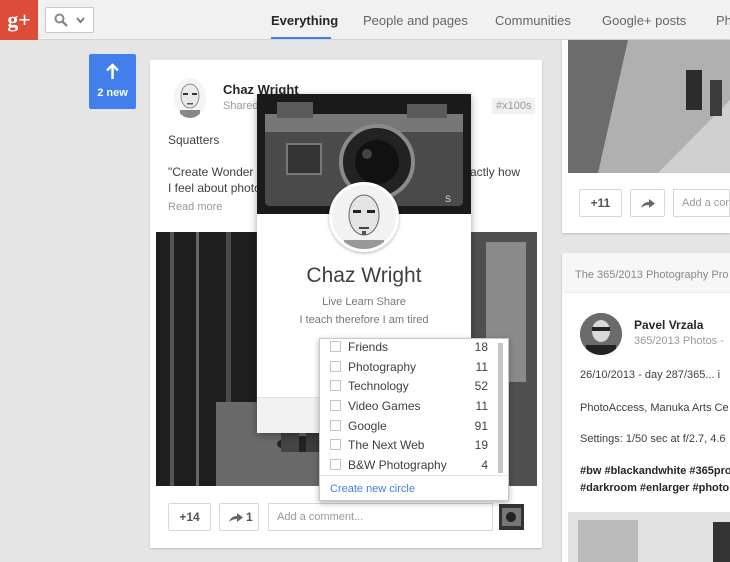 Image resolution: width=730 pixels, height=562 pixels. Describe the element at coordinates (241, 106) in the screenshot. I see `share-info: Shared` at that location.